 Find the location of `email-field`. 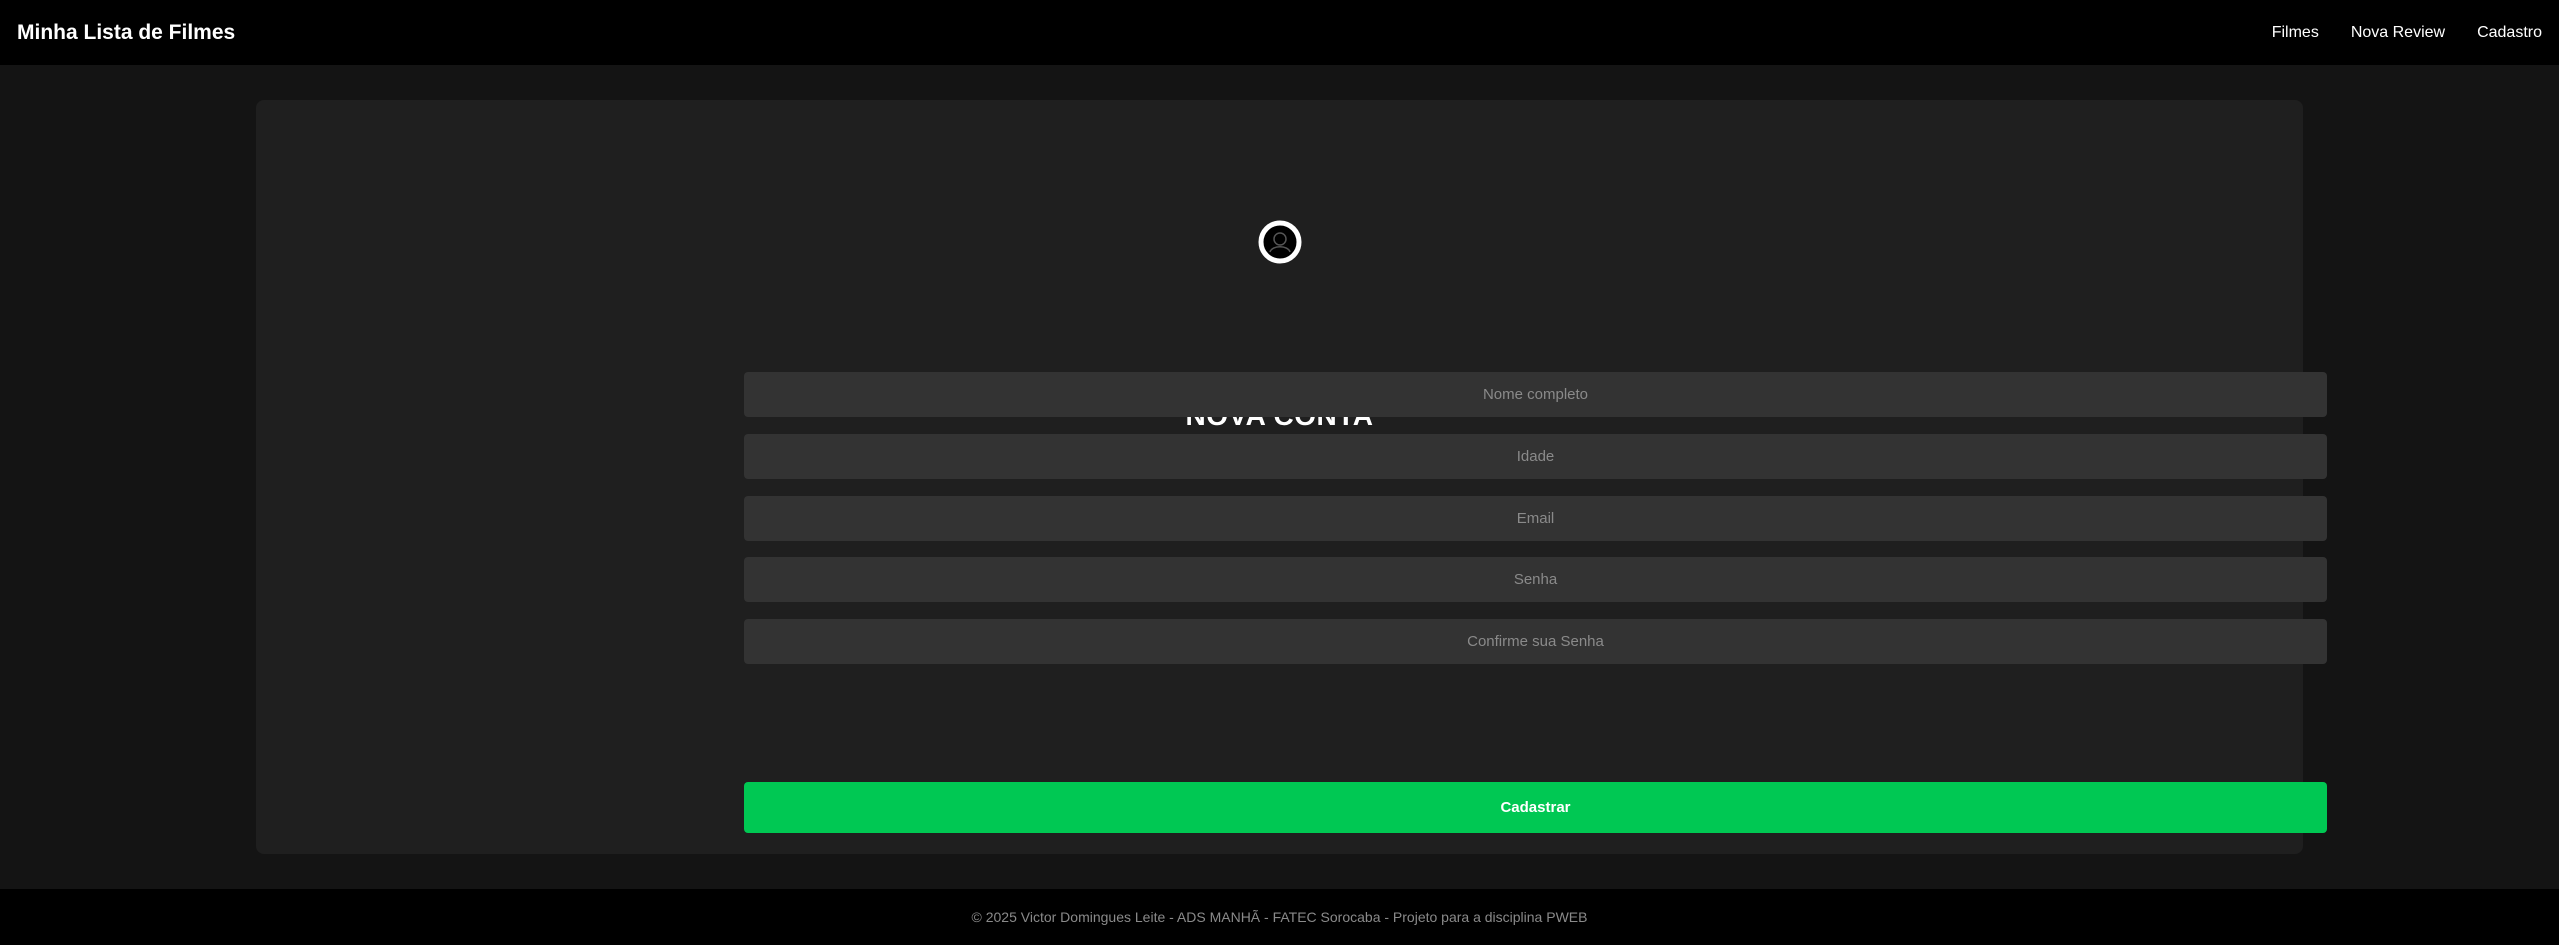

email-field is located at coordinates (1535, 518).